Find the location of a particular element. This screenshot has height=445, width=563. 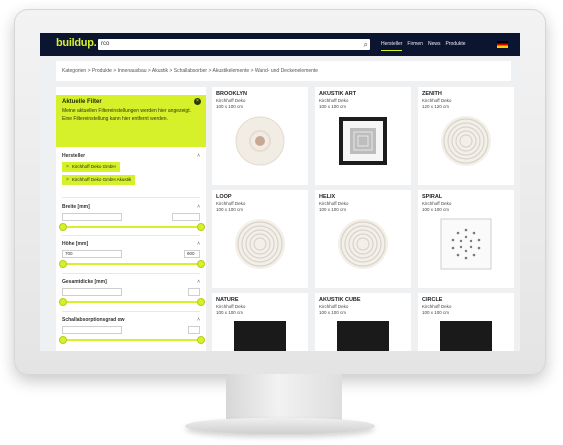

header-nav: Hersteller Firmen News Produkte is located at coordinates (423, 45).